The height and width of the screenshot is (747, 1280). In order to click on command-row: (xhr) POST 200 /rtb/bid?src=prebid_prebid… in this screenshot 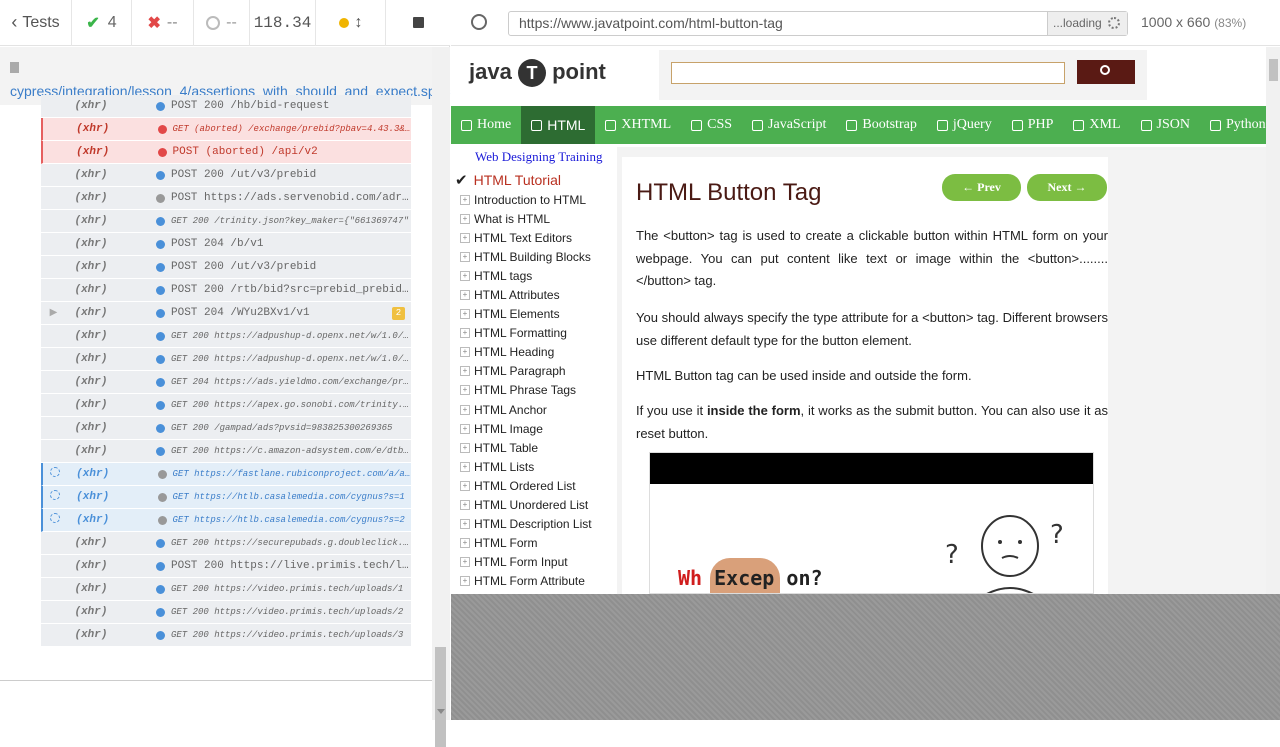, I will do `click(226, 290)`.